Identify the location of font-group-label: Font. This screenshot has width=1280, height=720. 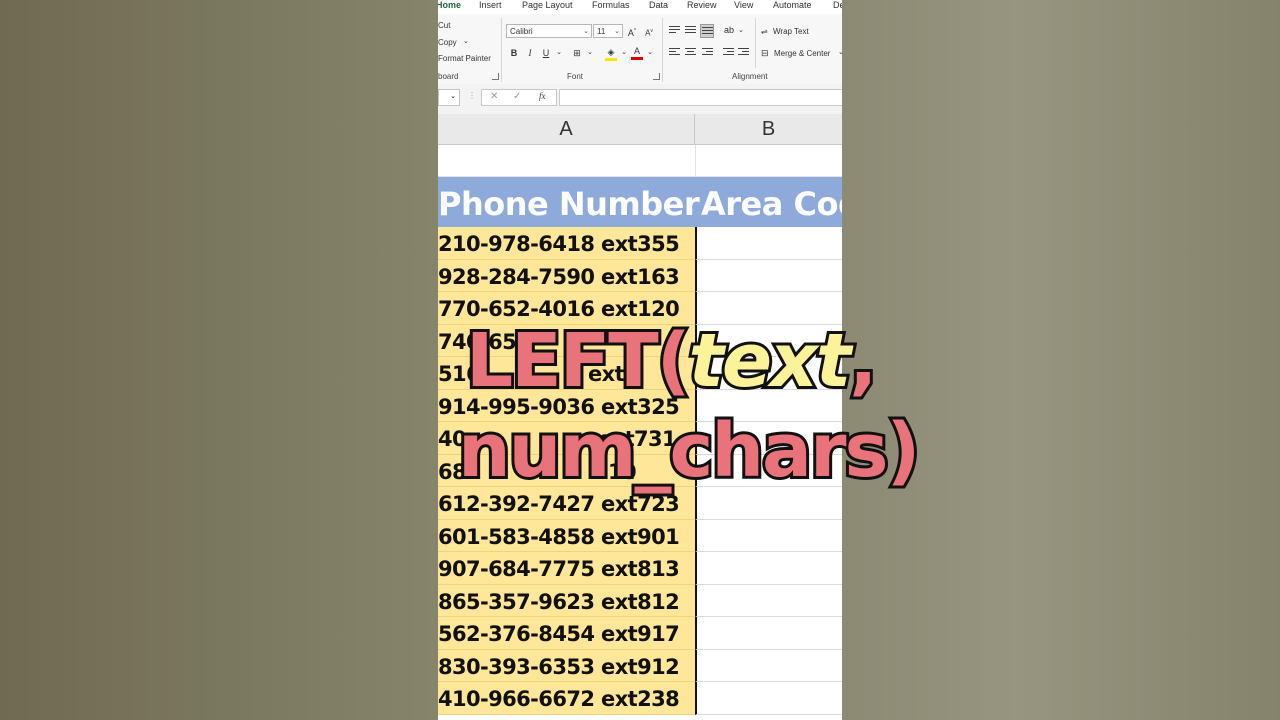
(575, 76).